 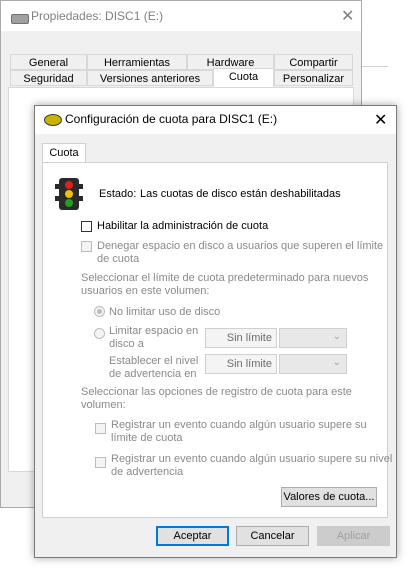 What do you see at coordinates (53, 120) in the screenshot?
I see `quota-disk-icon` at bounding box center [53, 120].